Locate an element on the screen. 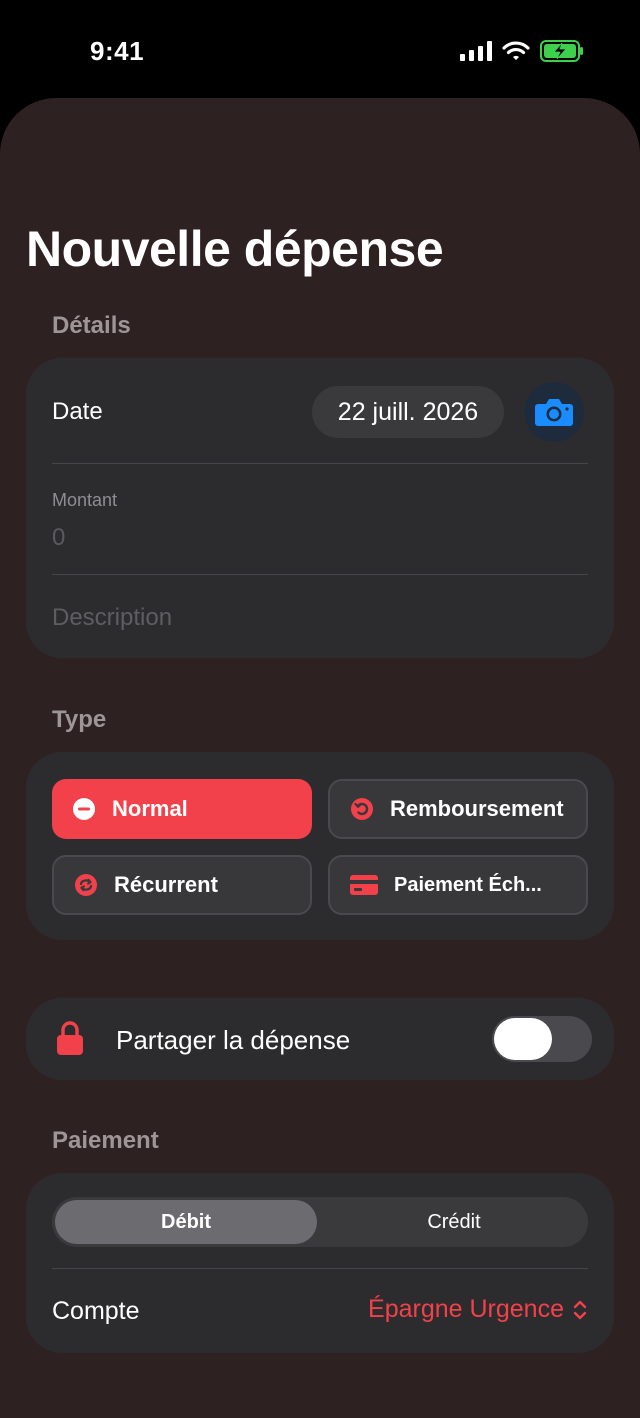 The height and width of the screenshot is (1418, 640). status-icons is located at coordinates (522, 51).